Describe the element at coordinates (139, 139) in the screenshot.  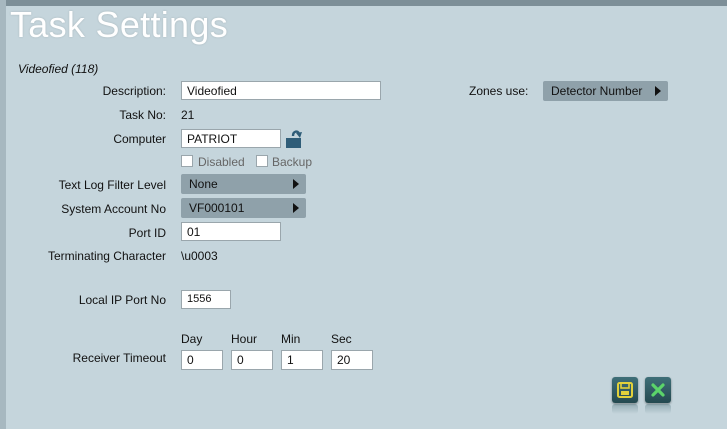
I see `computer-label: Computer` at that location.